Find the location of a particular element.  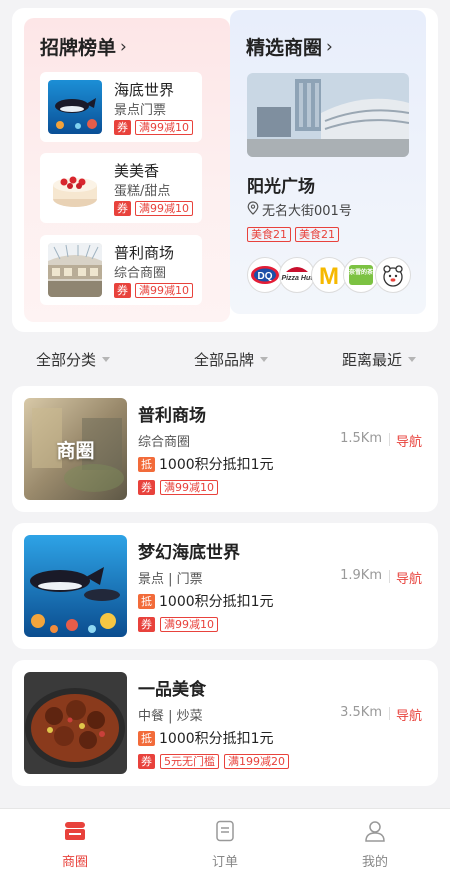

rank-item-name: 普利商场 is located at coordinates (144, 253).